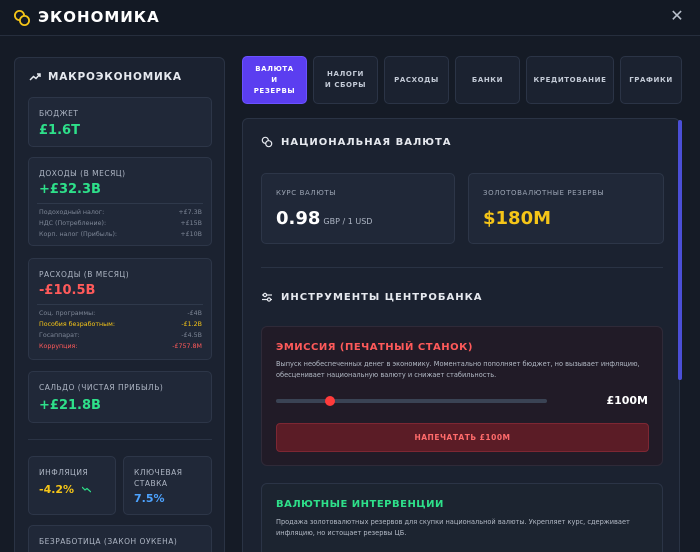 The width and height of the screenshot is (700, 552). I want to click on exchange-rate-value: 0.98 GBP / 1 USD, so click(324, 218).